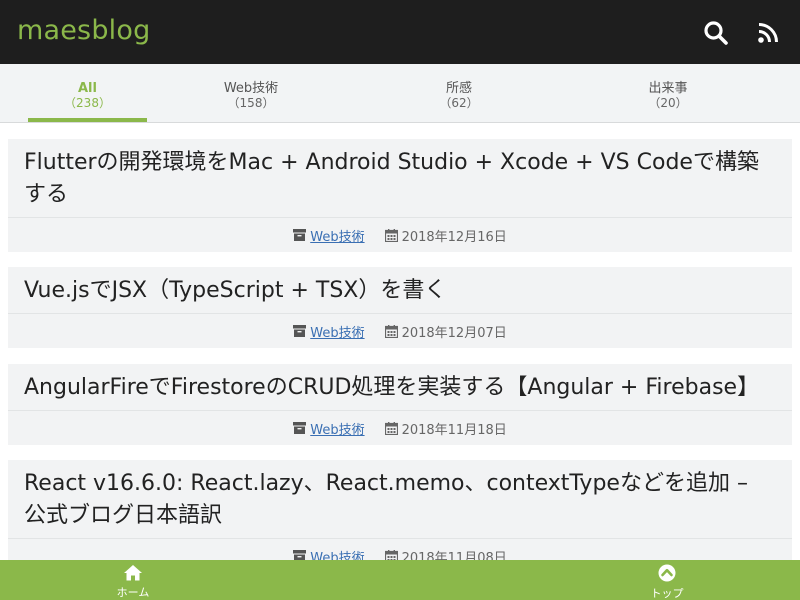 Image resolution: width=800 pixels, height=600 pixels. I want to click on post-date: 2018年12月07日, so click(445, 331).